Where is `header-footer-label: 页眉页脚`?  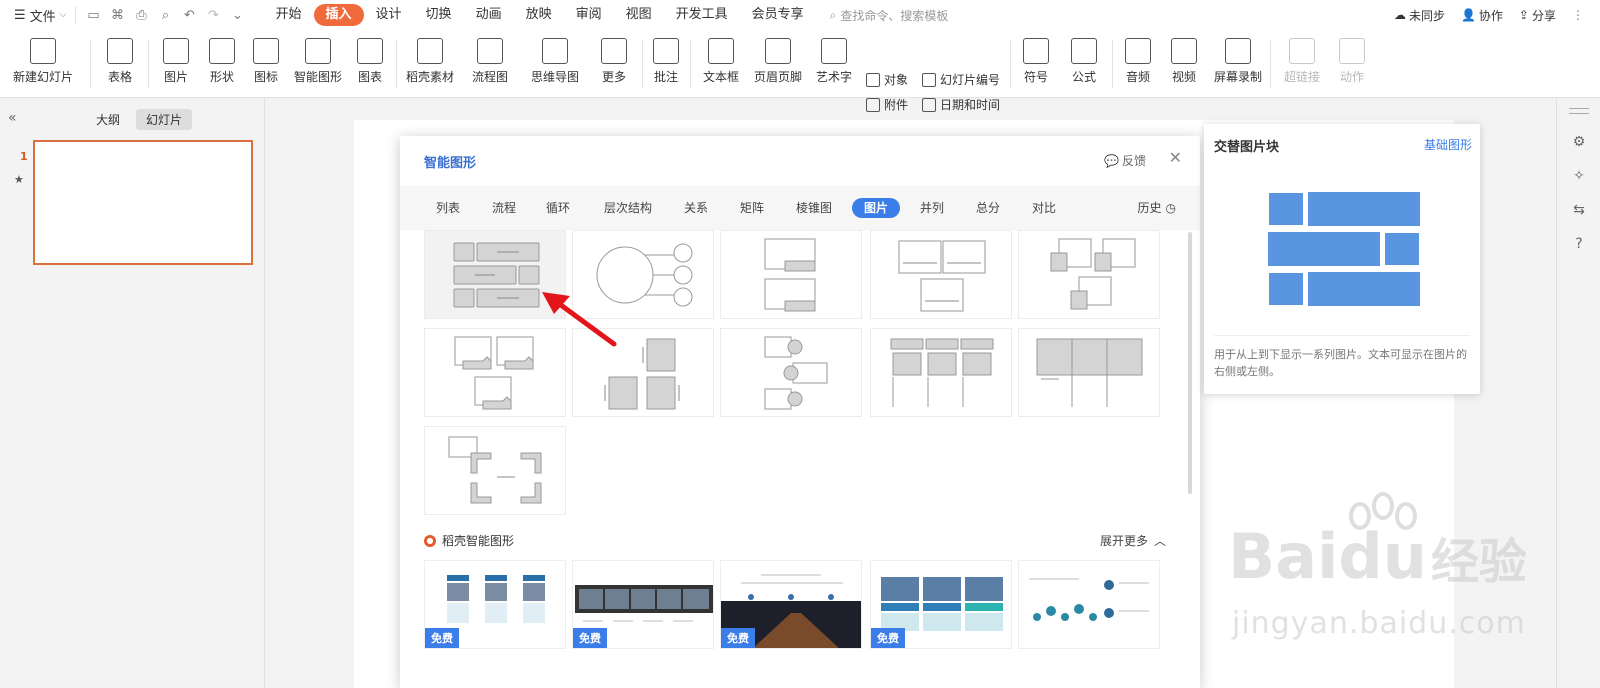 header-footer-label: 页眉页脚 is located at coordinates (777, 77).